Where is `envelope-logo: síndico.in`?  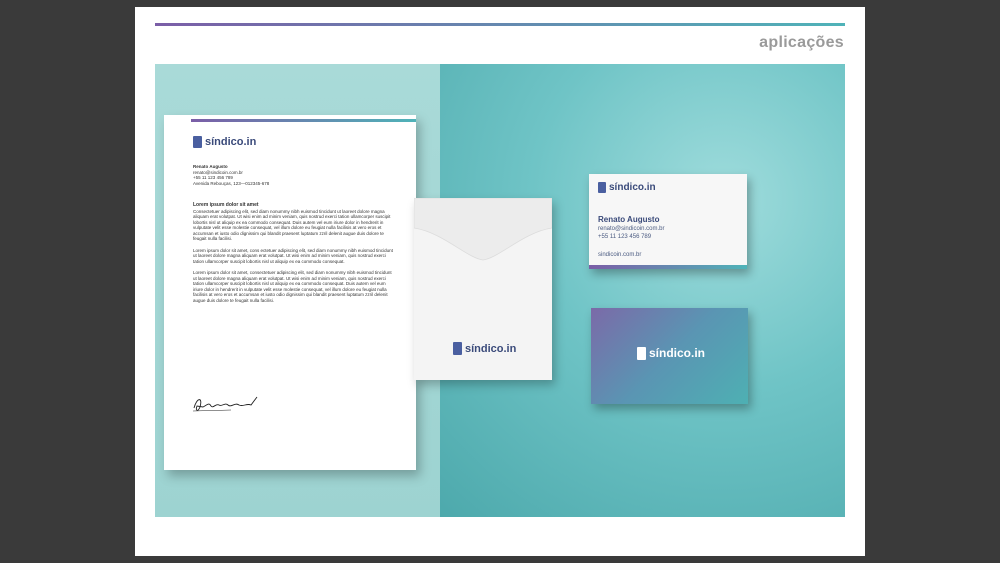 envelope-logo: síndico.in is located at coordinates (484, 348).